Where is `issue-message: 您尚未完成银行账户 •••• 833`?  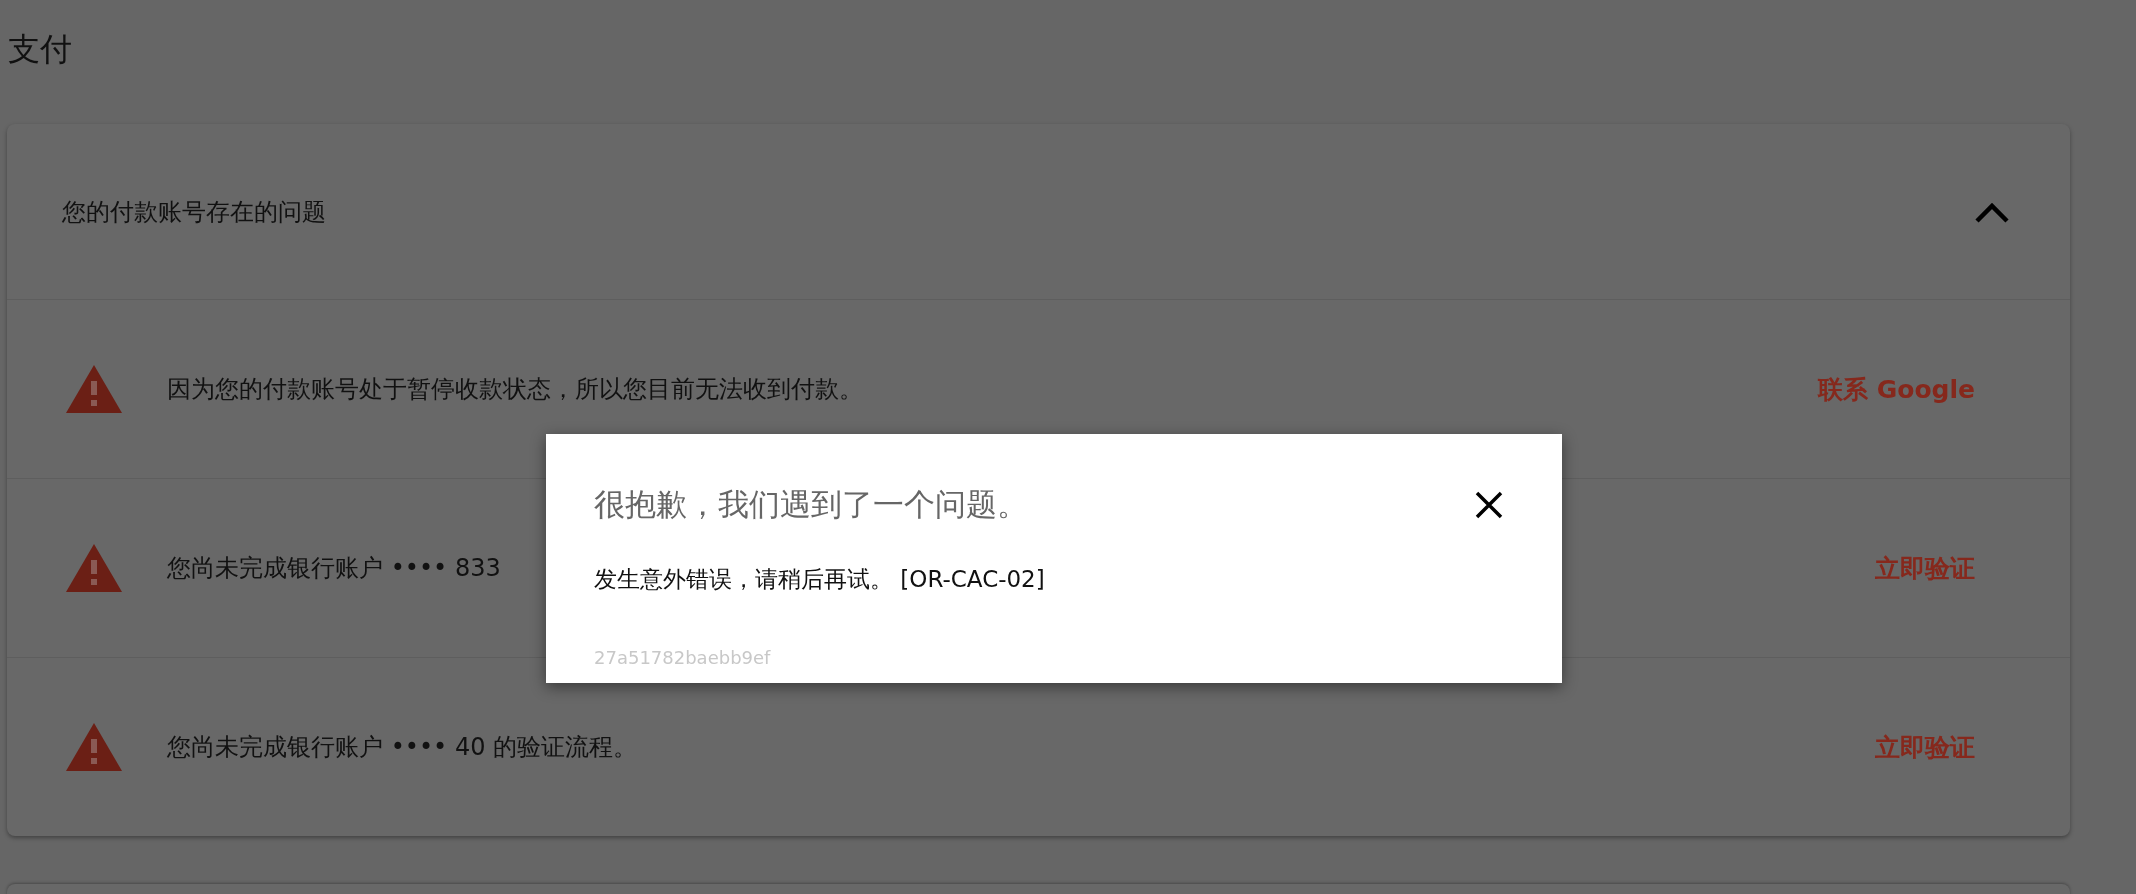 issue-message: 您尚未完成银行账户 •••• 833 is located at coordinates (334, 568).